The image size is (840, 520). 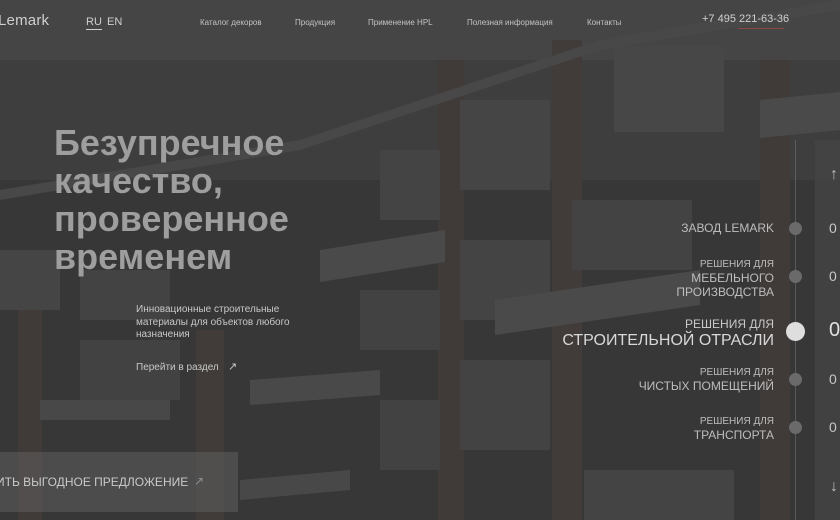 I want to click on phone-underline, so click(x=761, y=28).